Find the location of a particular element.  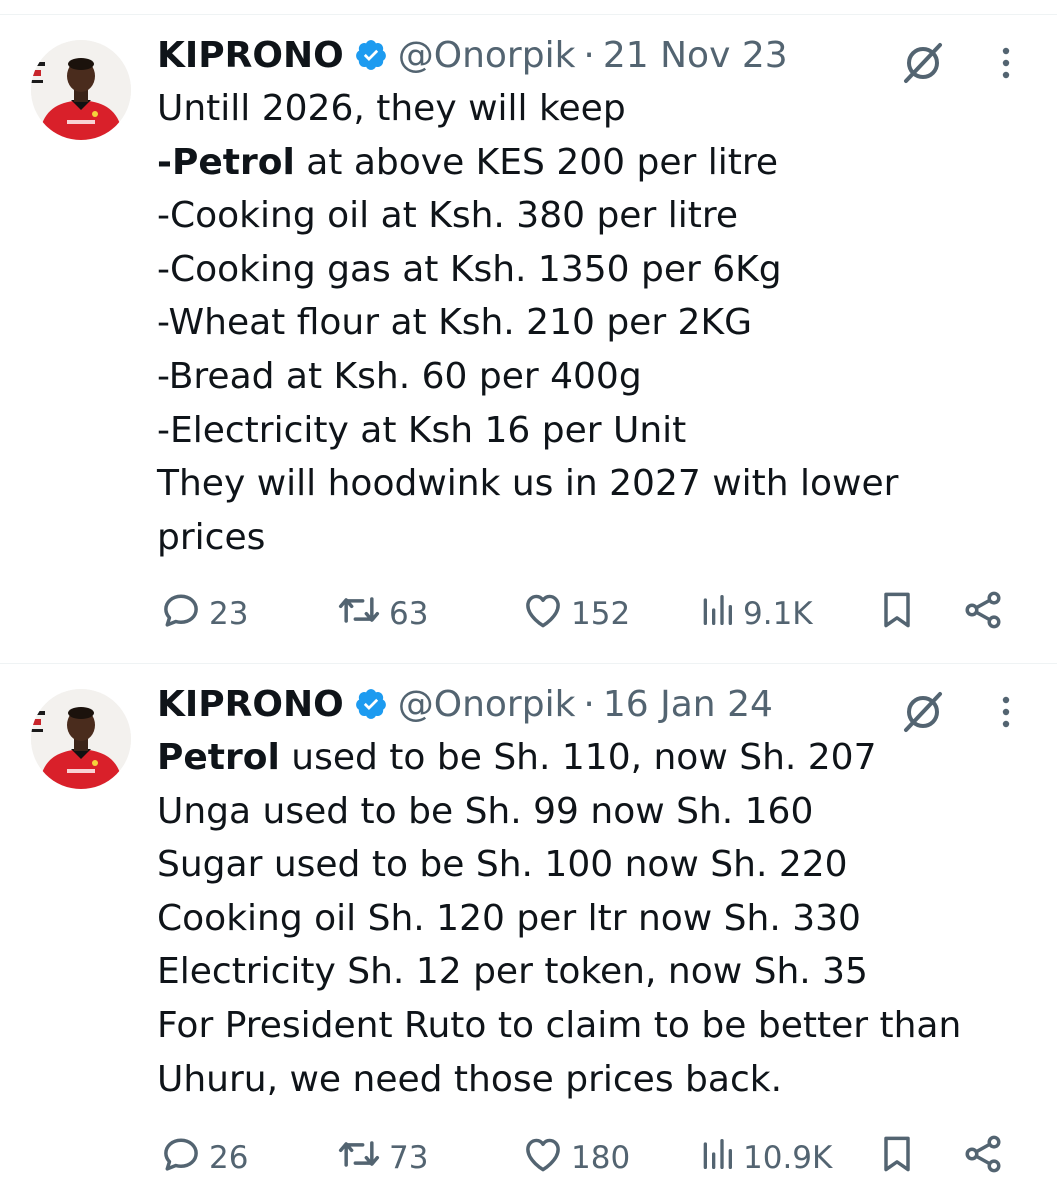

like-count: 152 is located at coordinates (601, 614).